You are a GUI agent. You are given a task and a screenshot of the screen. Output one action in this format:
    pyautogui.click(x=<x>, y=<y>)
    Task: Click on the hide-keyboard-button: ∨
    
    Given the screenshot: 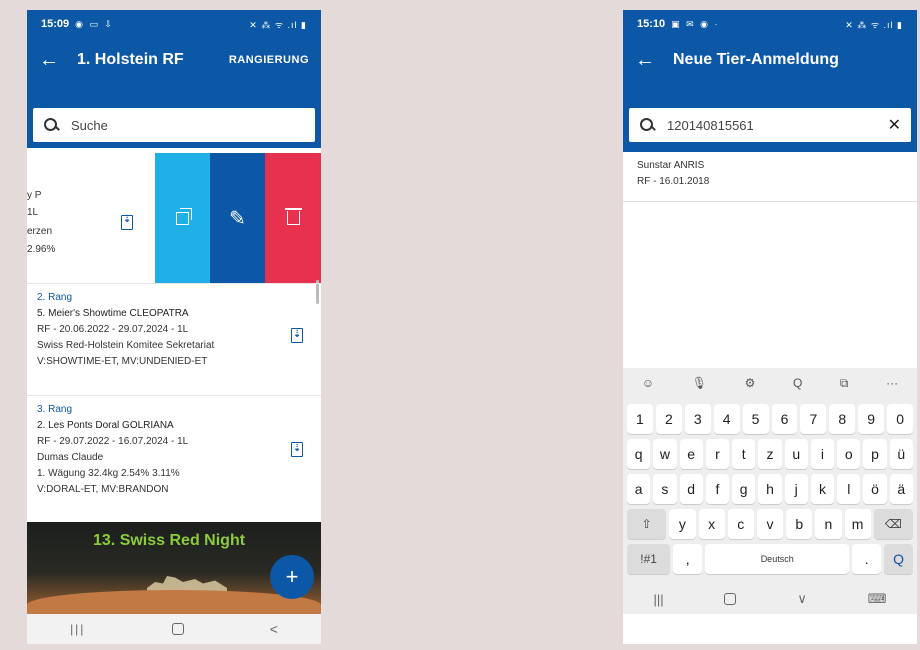 What is the action you would take?
    pyautogui.click(x=802, y=599)
    